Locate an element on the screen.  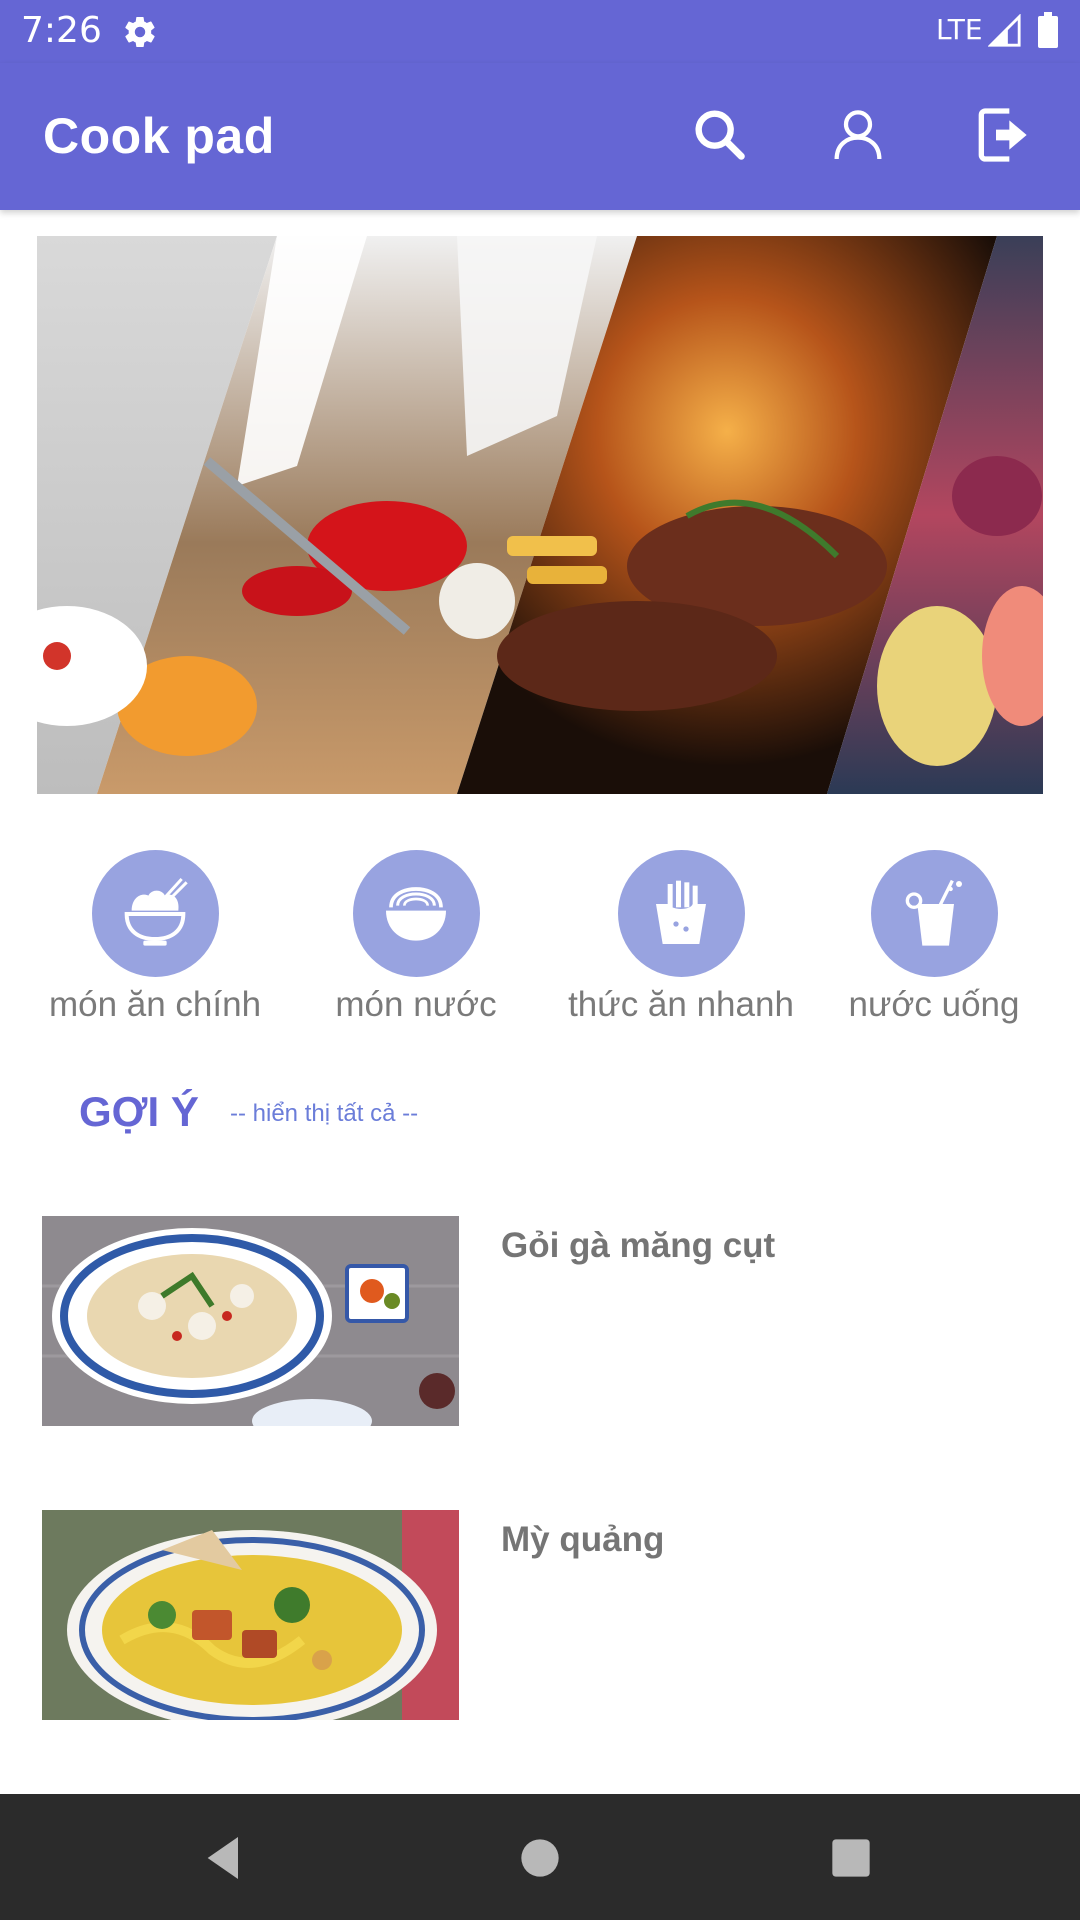
logout-icon is located at coordinates (1004, 135).